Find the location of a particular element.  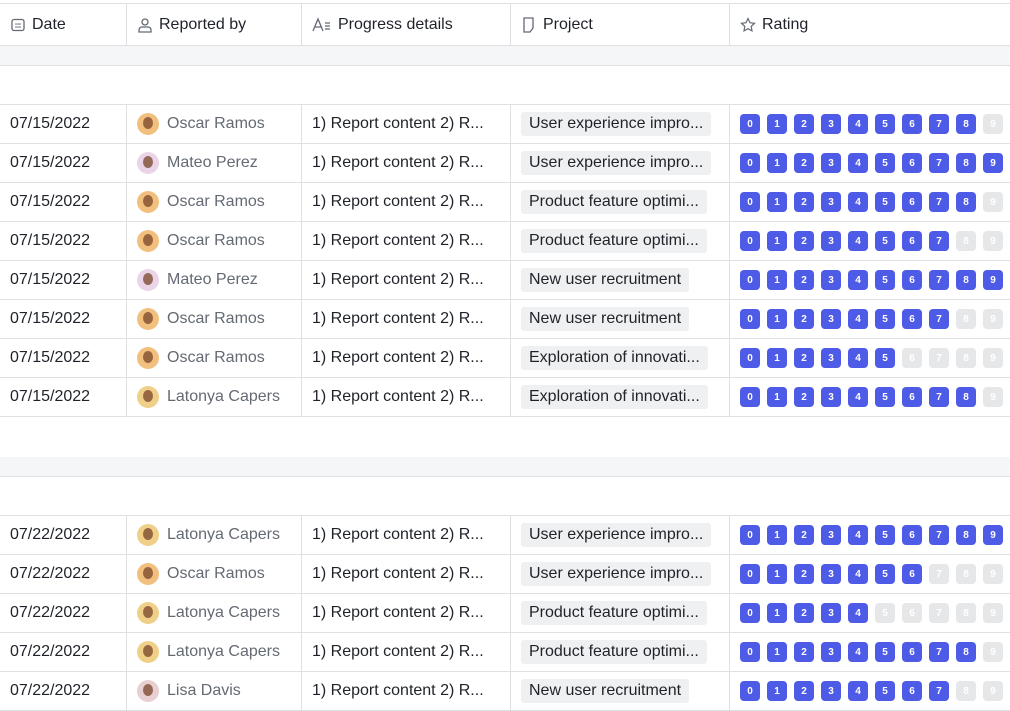

column-header-project: Project is located at coordinates (620, 24).